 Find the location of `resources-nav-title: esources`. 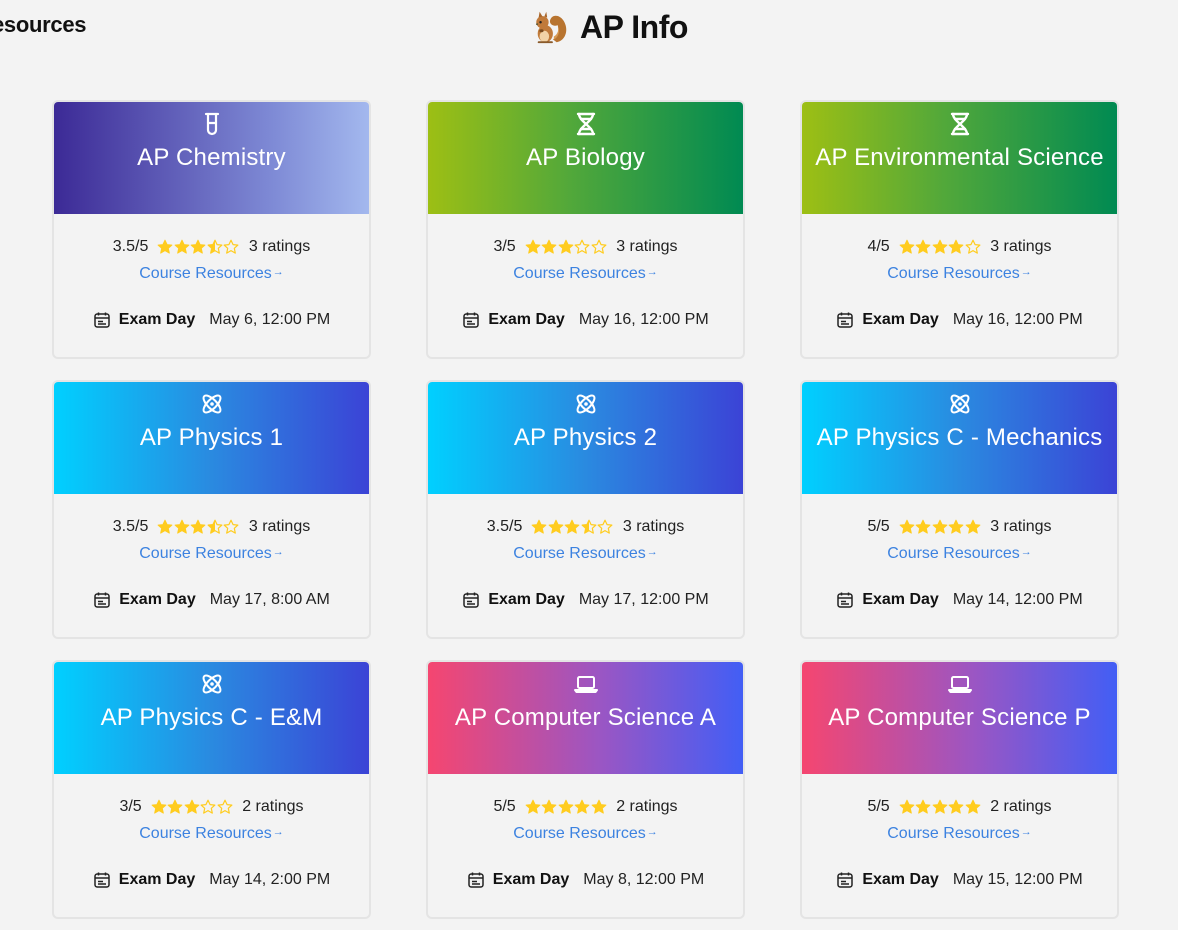

resources-nav-title: esources is located at coordinates (43, 25).